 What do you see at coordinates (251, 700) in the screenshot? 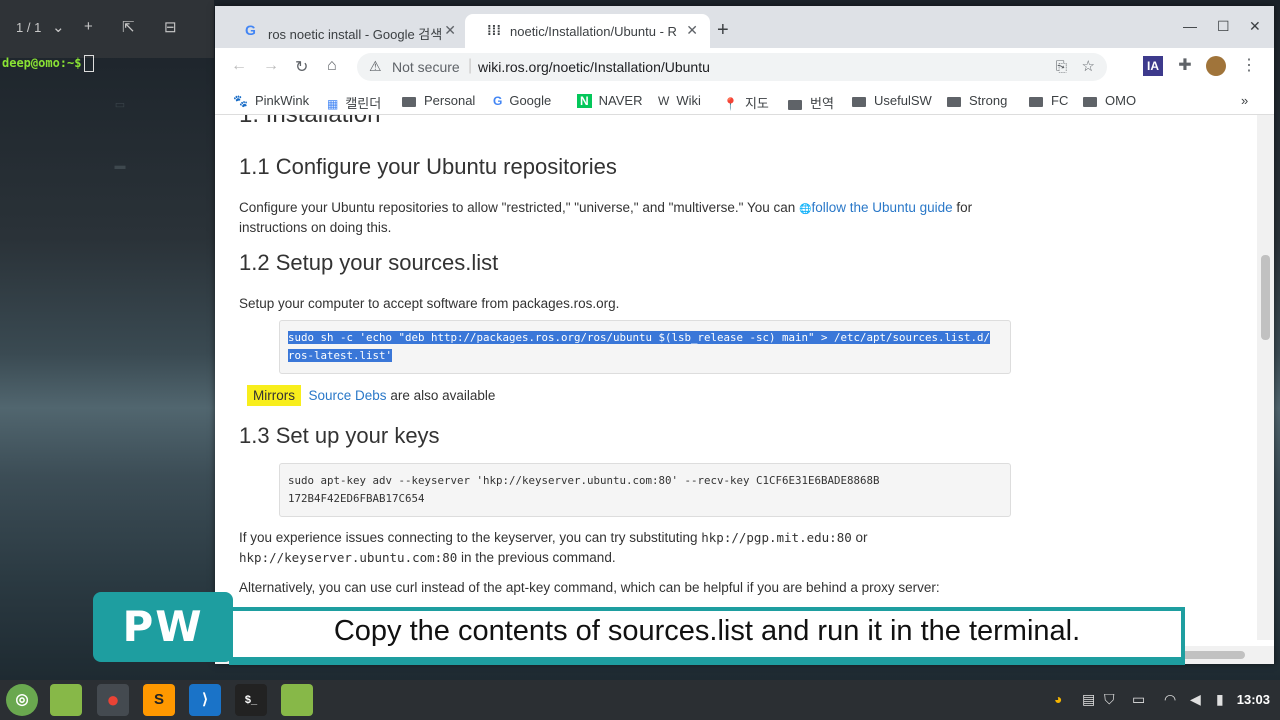
I see `terminal-app-icon: $_` at bounding box center [251, 700].